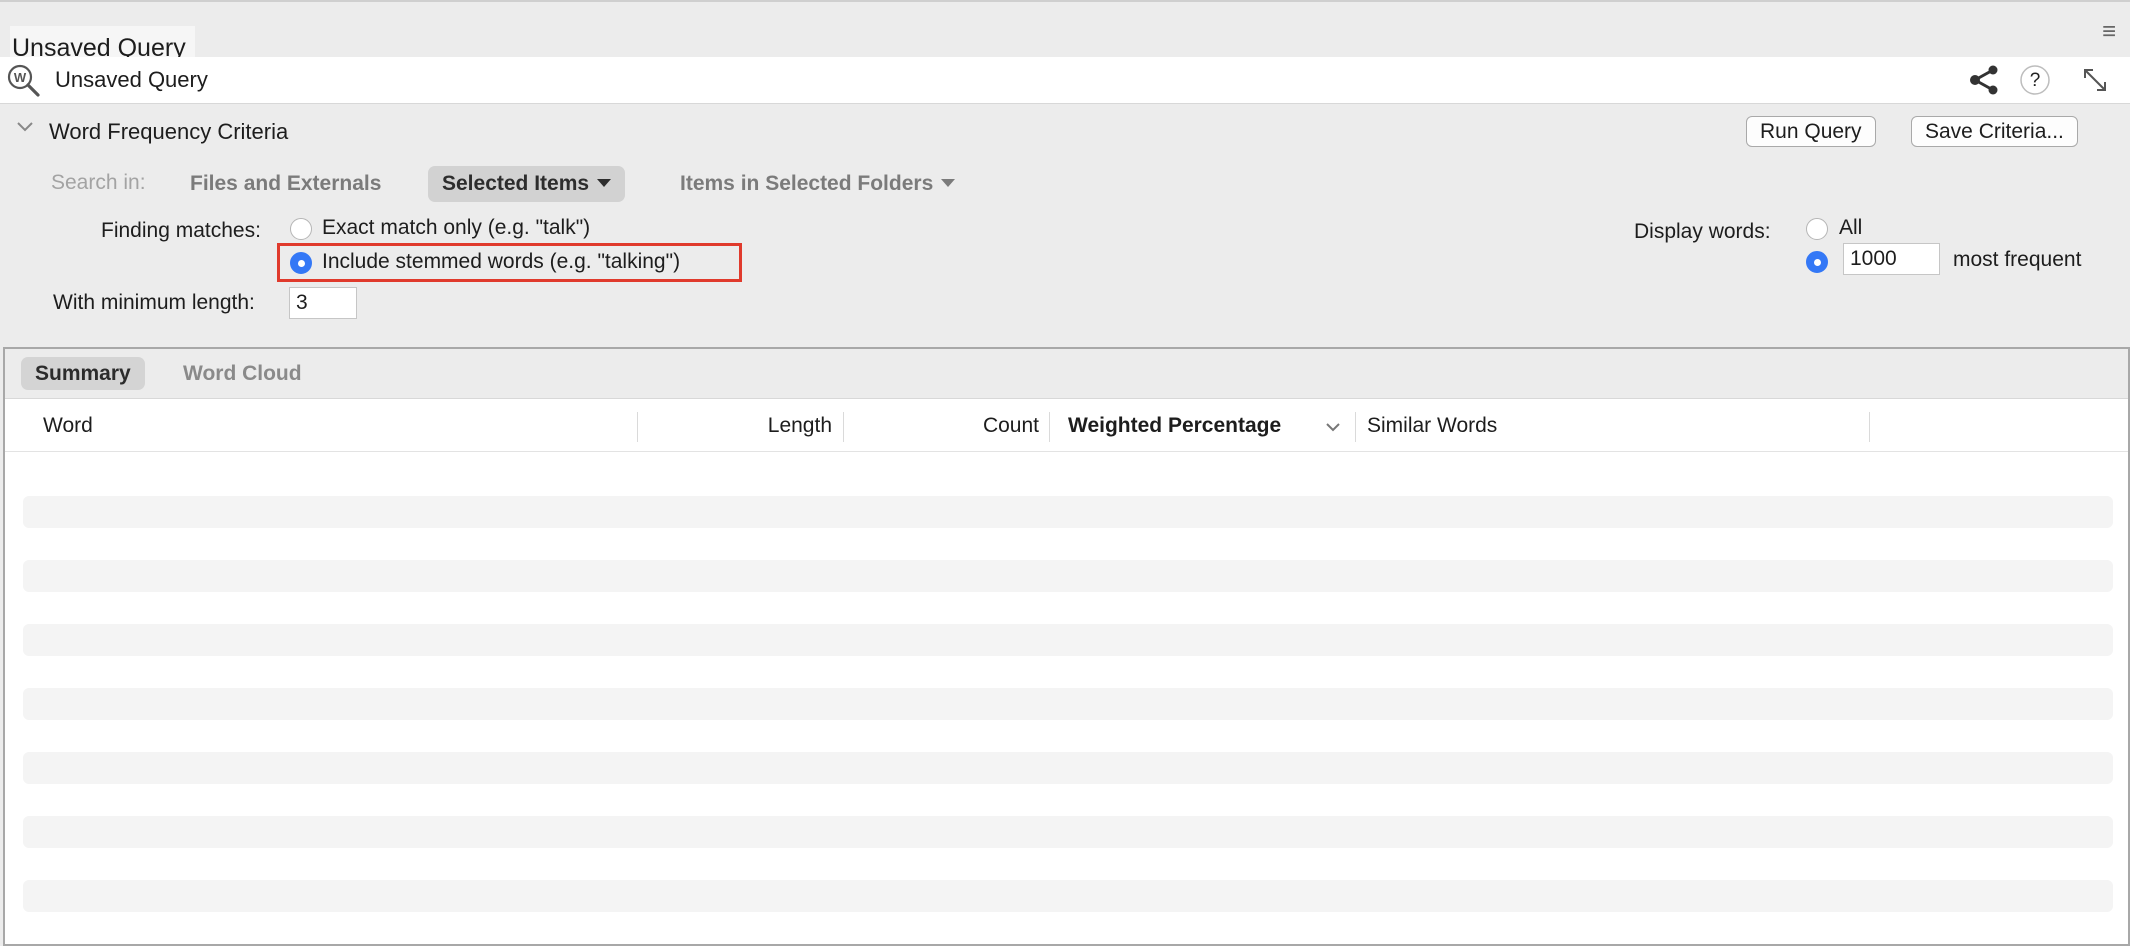  What do you see at coordinates (154, 302) in the screenshot?
I see `minimum-length-label: With minimum length:` at bounding box center [154, 302].